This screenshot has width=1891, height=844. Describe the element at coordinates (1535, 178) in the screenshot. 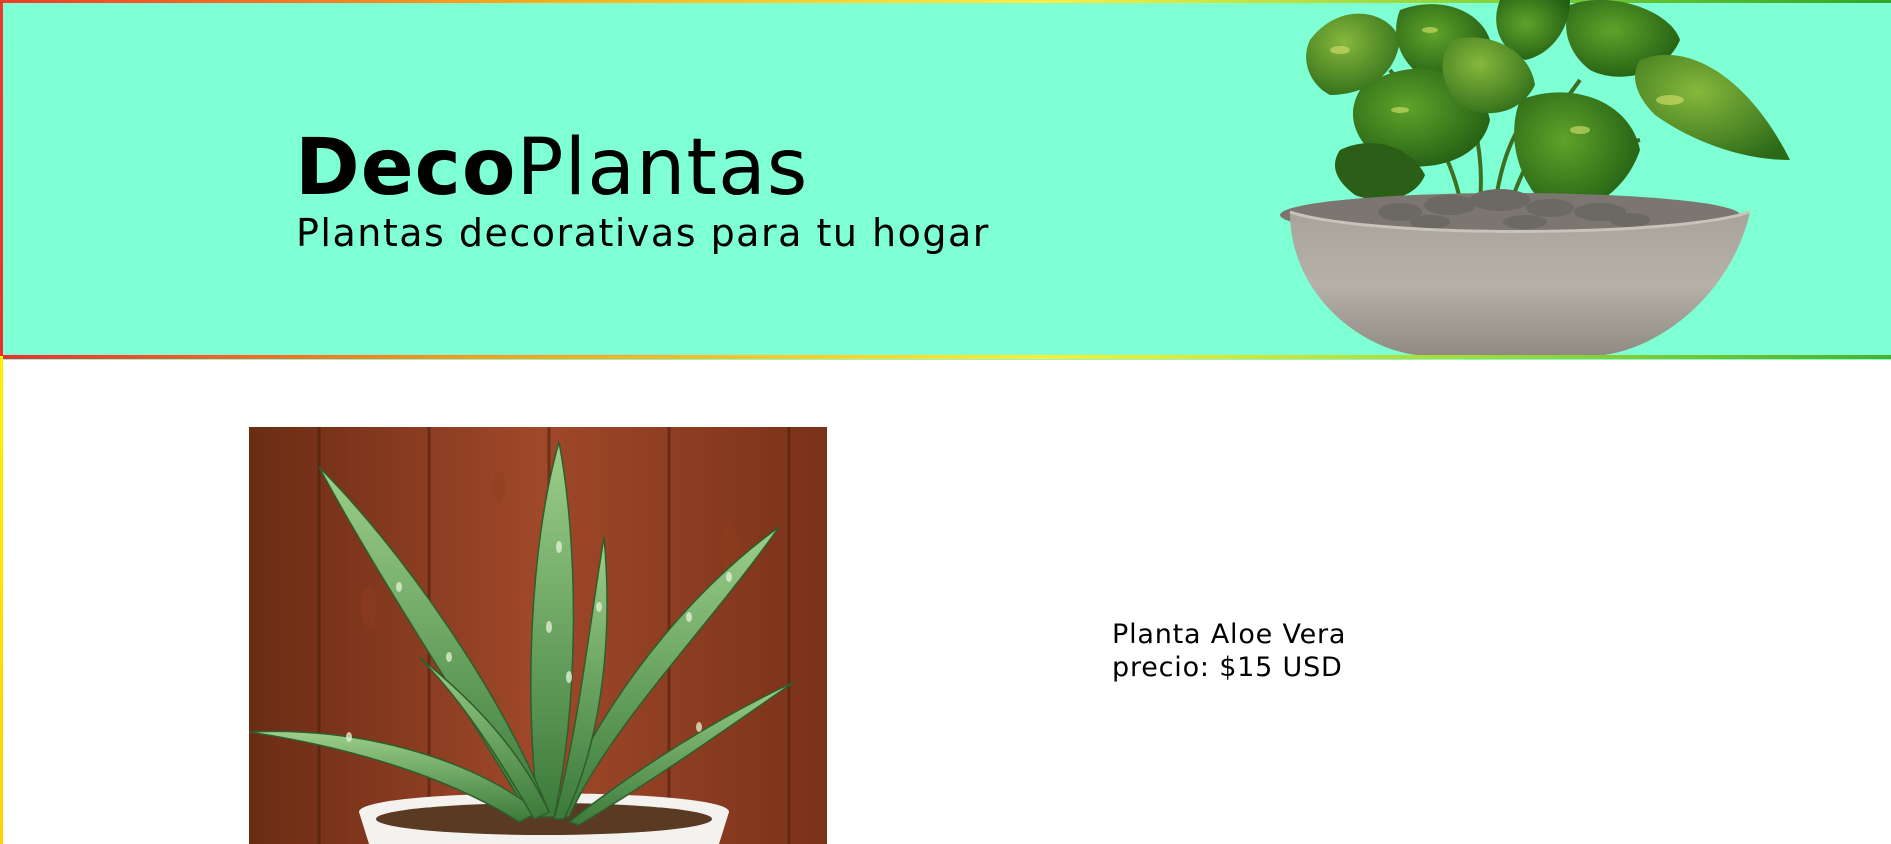

I see `pothos-plant-image` at that location.